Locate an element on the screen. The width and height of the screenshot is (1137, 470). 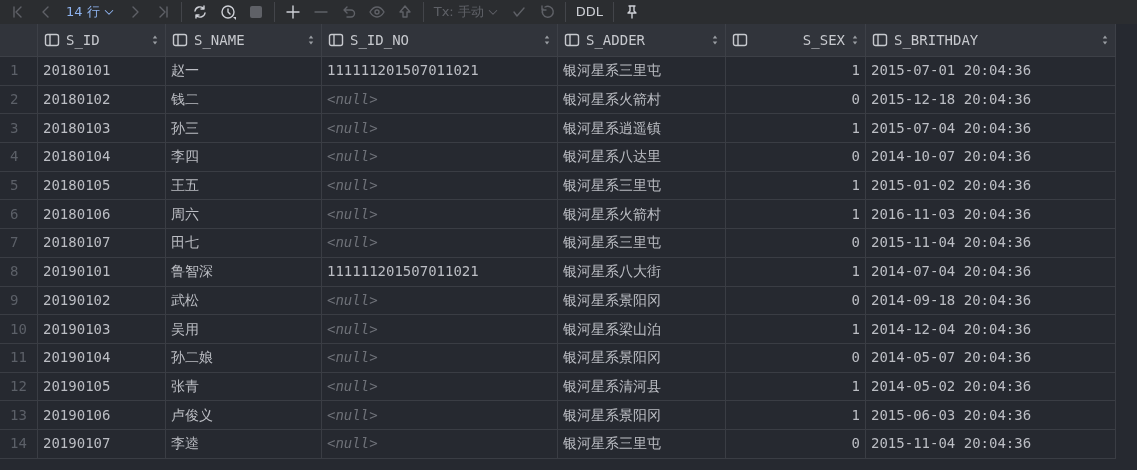
table-cell: 银河星系八达里 is located at coordinates (642, 157).